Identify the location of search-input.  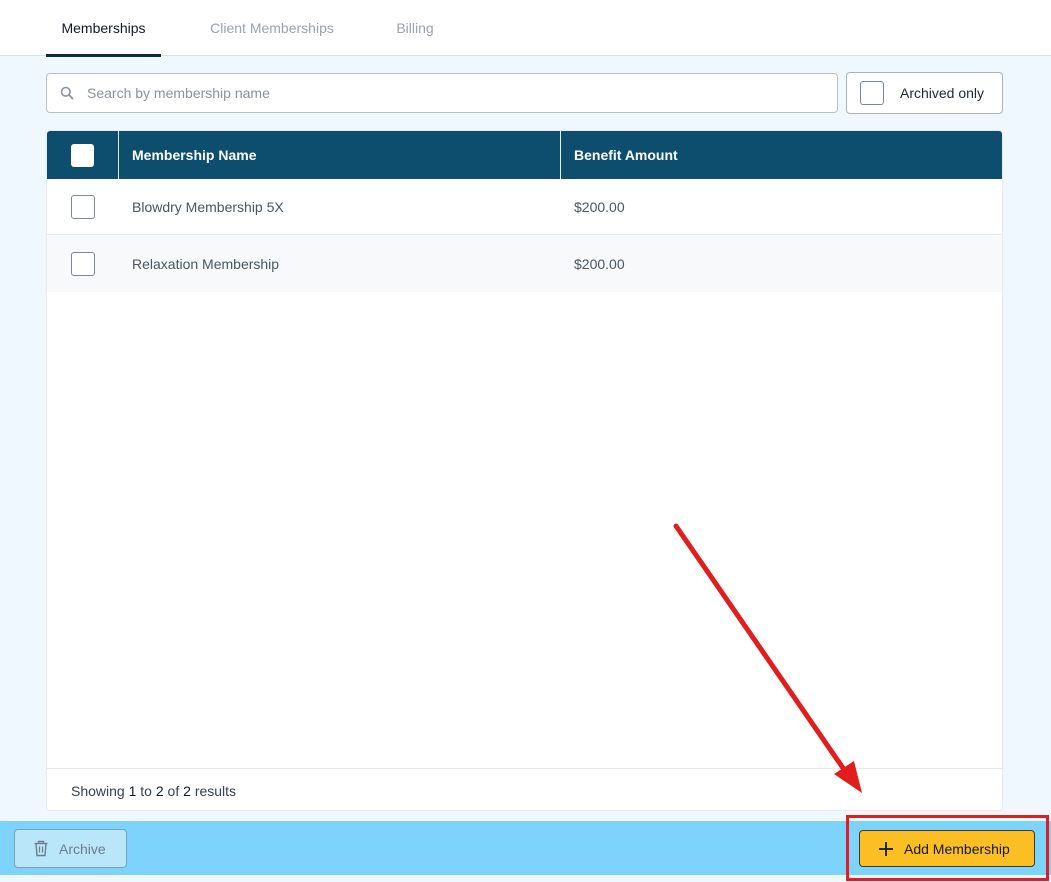
(462, 93).